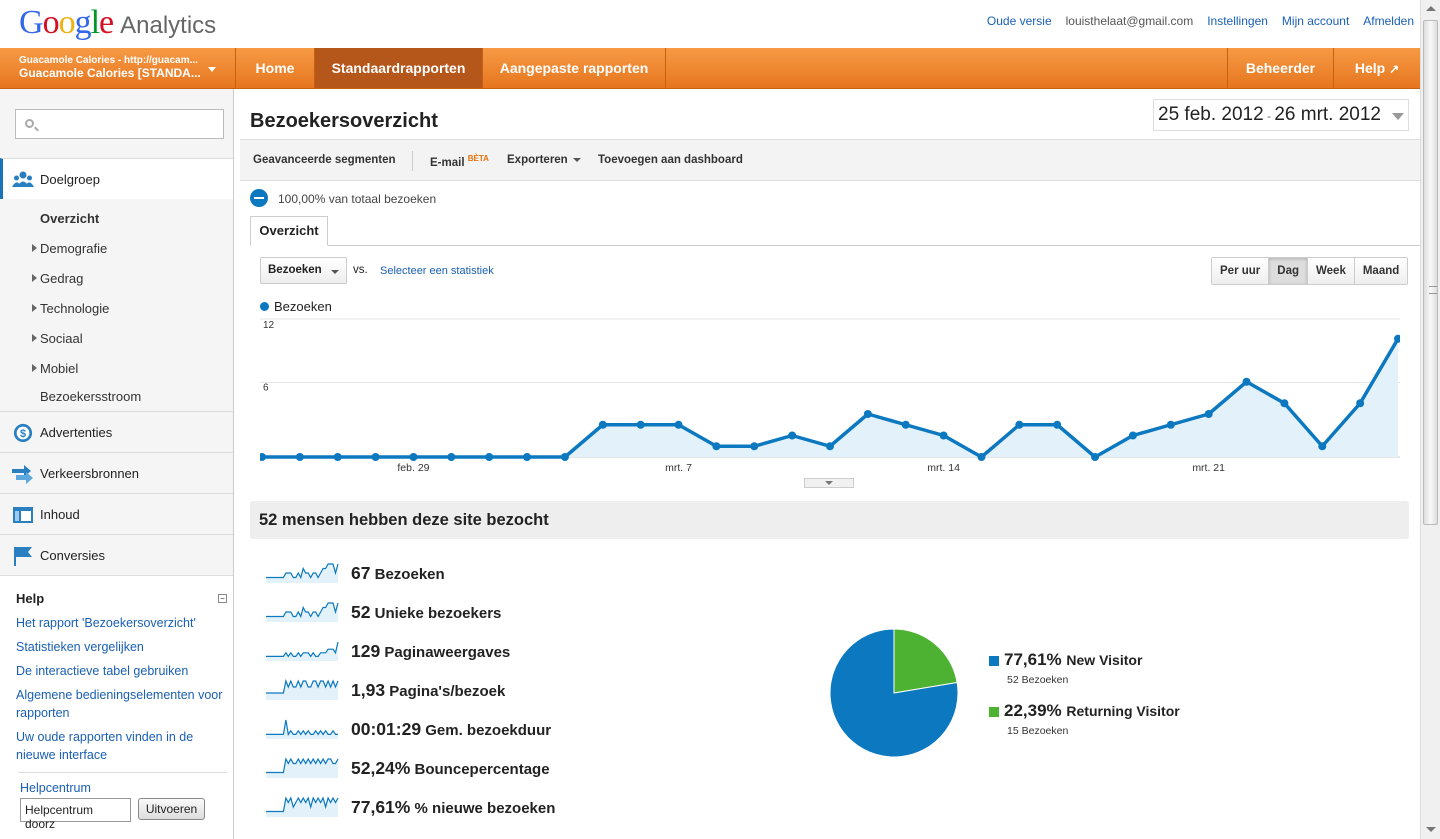  I want to click on settings-link: Instellingen, so click(1237, 21).